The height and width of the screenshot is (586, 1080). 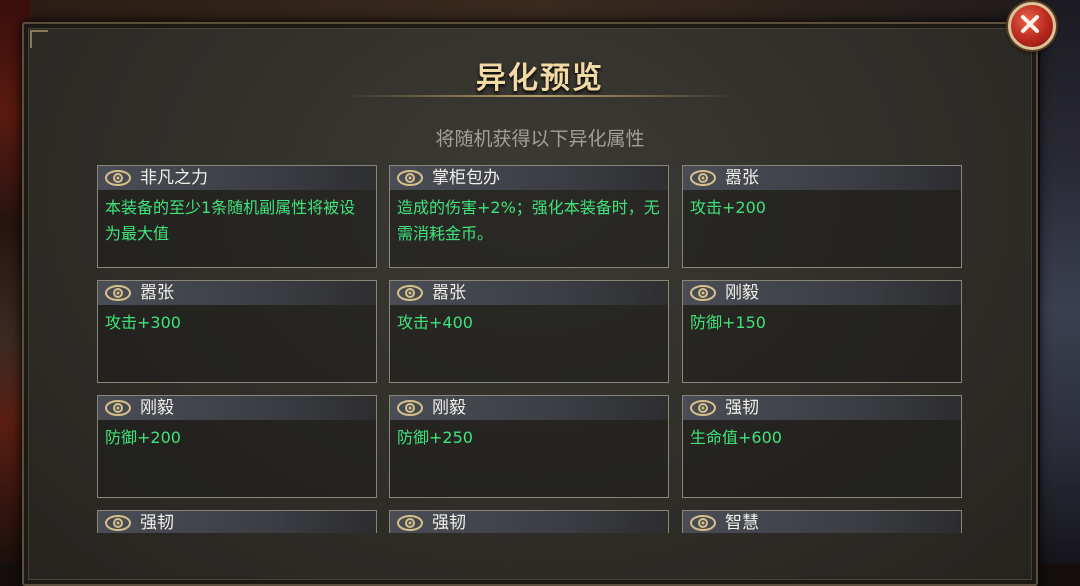 I want to click on mutation-card: 嚣张 攻击+300, so click(x=237, y=331).